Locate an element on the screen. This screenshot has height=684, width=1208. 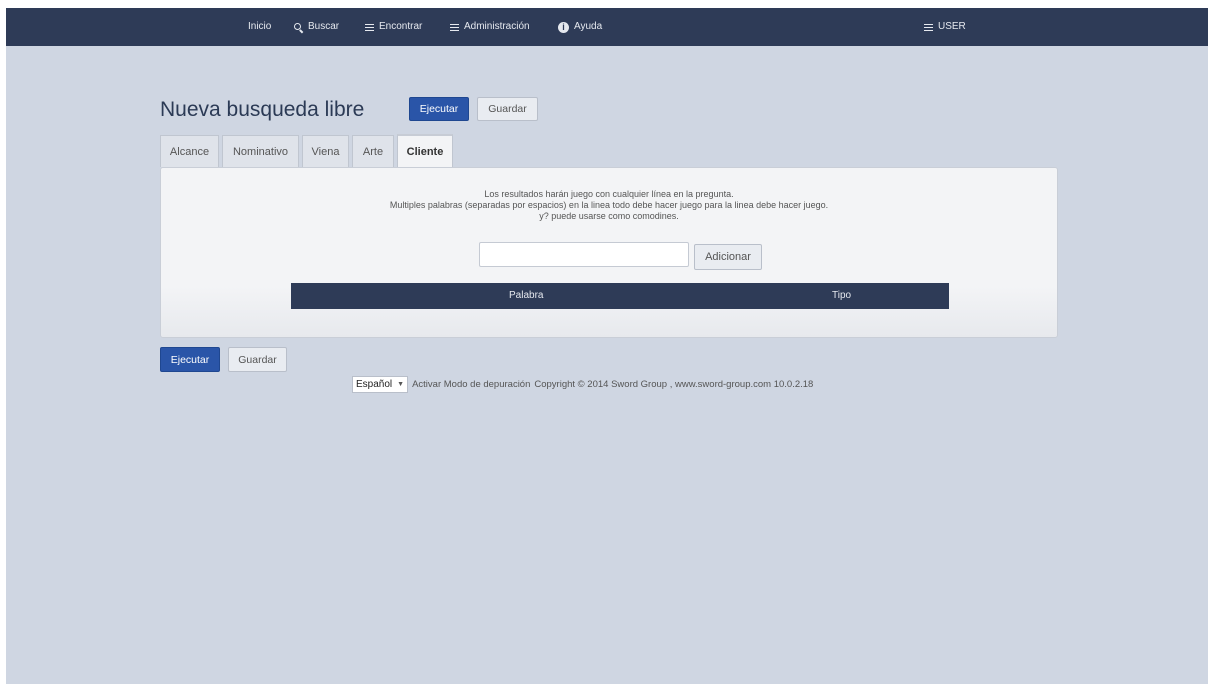
add-button: Adicionar is located at coordinates (728, 257).